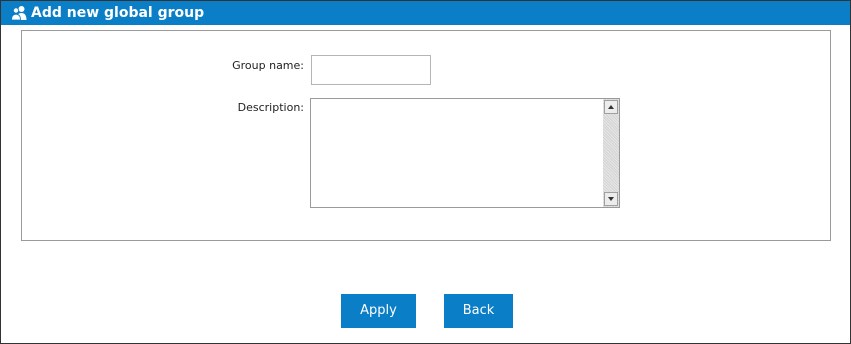 The image size is (851, 344). I want to click on arrow-down-icon, so click(611, 199).